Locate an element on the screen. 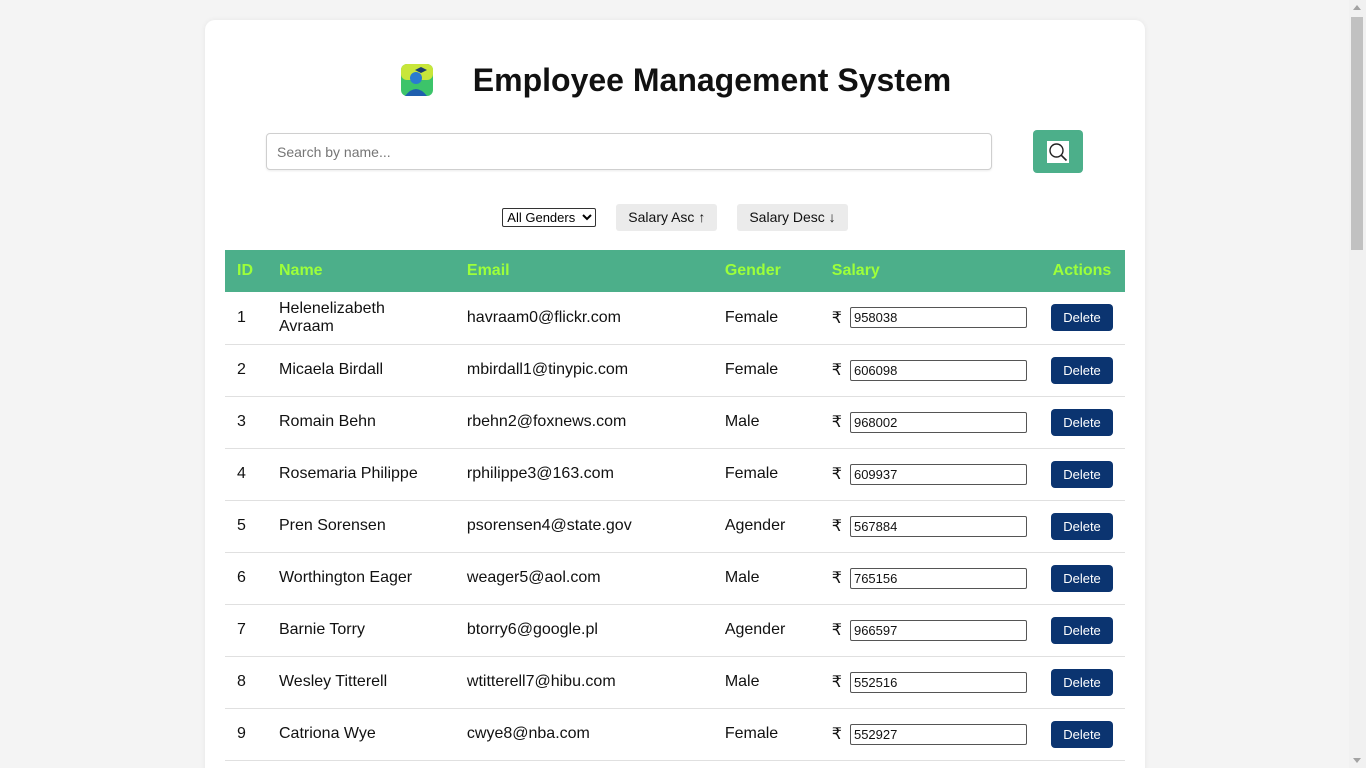 The height and width of the screenshot is (768, 1366). cell-id: 4 is located at coordinates (241, 473).